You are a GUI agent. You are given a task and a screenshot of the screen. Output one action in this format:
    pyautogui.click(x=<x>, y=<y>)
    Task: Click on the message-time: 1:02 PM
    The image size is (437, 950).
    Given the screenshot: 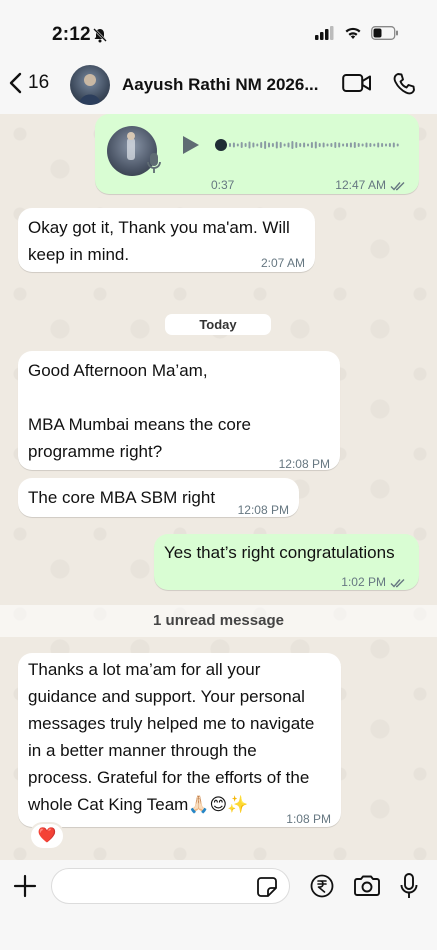 What is the action you would take?
    pyautogui.click(x=363, y=582)
    